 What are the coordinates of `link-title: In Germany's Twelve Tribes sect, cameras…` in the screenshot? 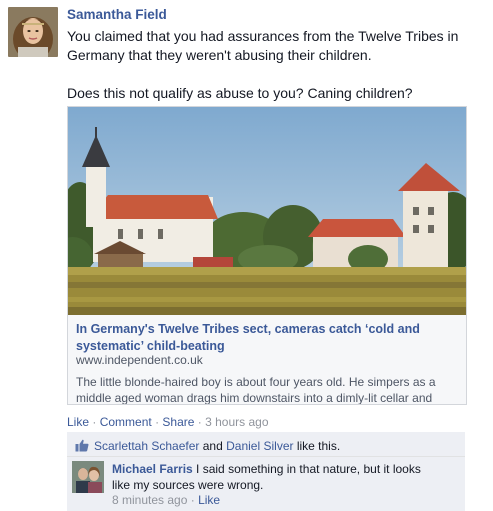 It's located at (266, 338).